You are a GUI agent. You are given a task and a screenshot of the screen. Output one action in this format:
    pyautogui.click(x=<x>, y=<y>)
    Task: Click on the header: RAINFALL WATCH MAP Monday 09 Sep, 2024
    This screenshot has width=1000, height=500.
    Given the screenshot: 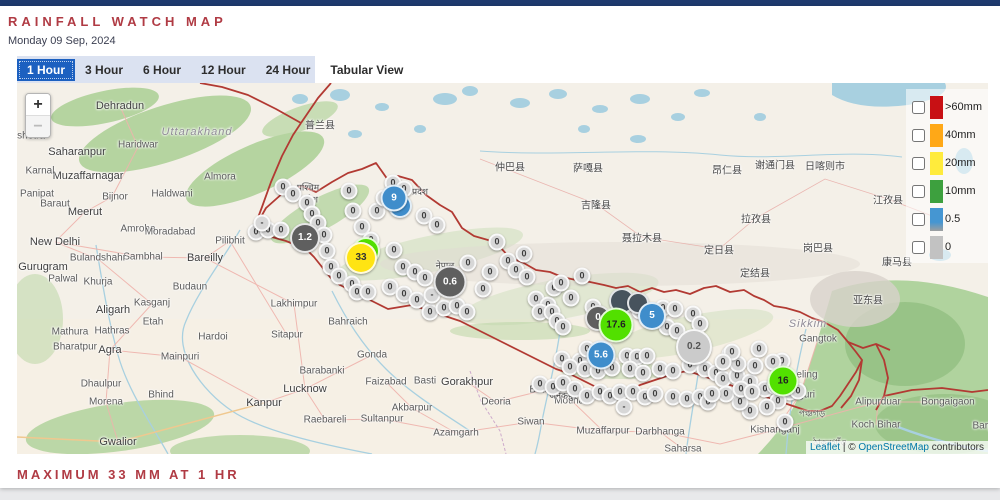 What is the action you would take?
    pyautogui.click(x=500, y=26)
    